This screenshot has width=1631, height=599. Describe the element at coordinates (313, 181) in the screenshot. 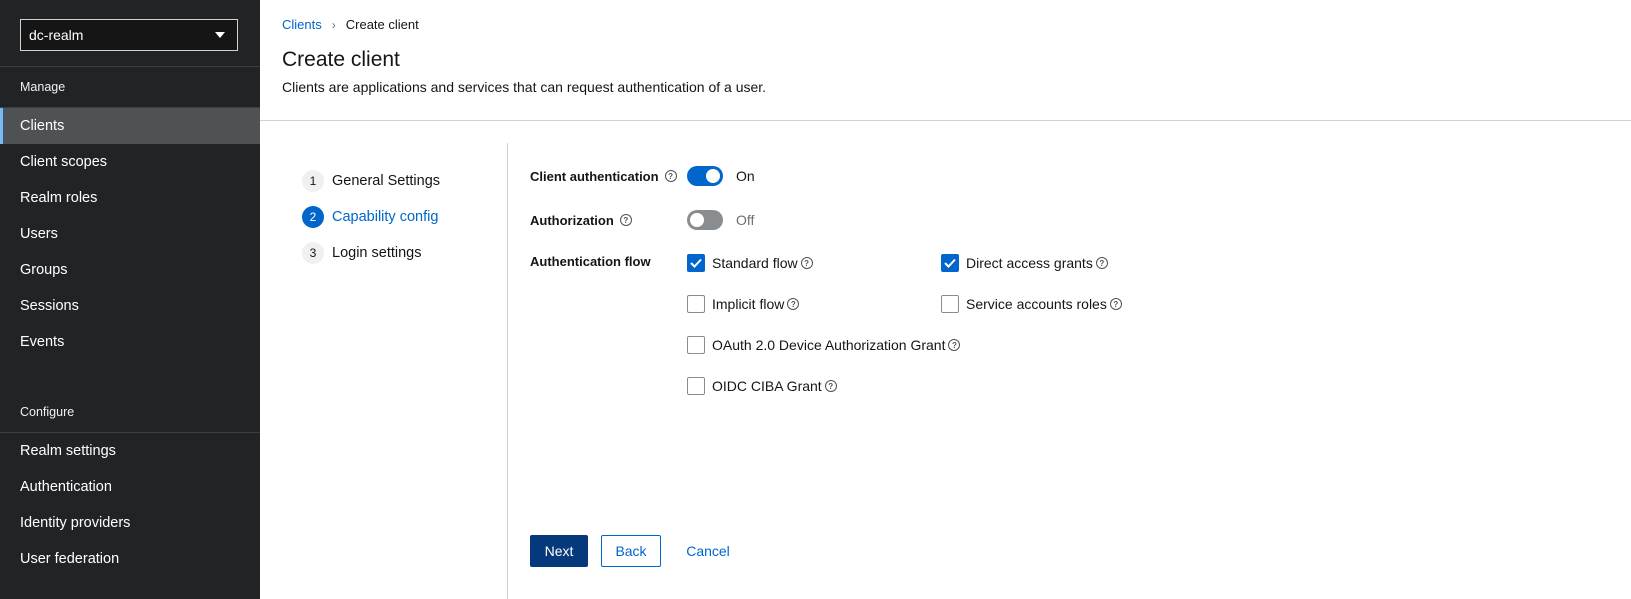

I see `step-number: 1` at that location.